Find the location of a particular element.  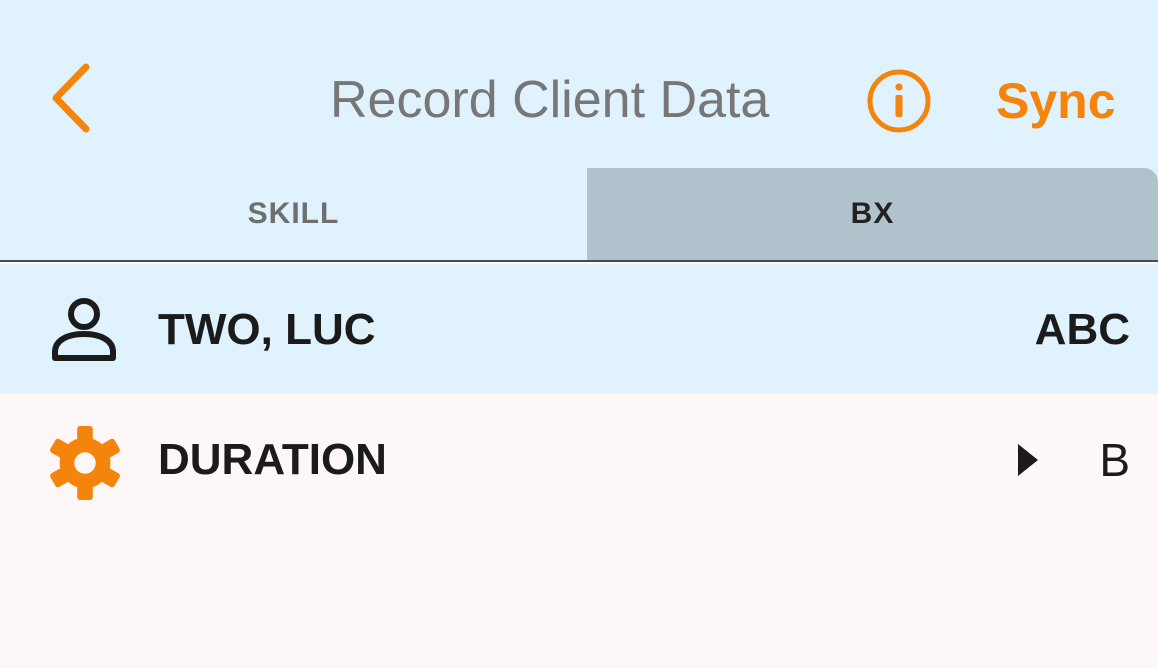

tab-bx: BX is located at coordinates (872, 214).